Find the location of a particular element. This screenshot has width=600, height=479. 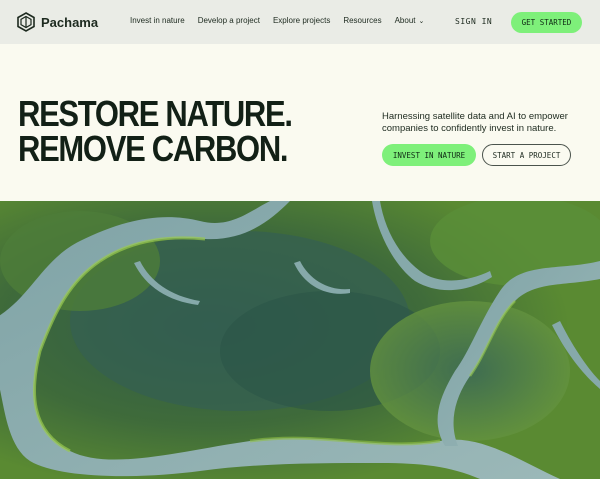

brand-logo: Pachama is located at coordinates (57, 22).